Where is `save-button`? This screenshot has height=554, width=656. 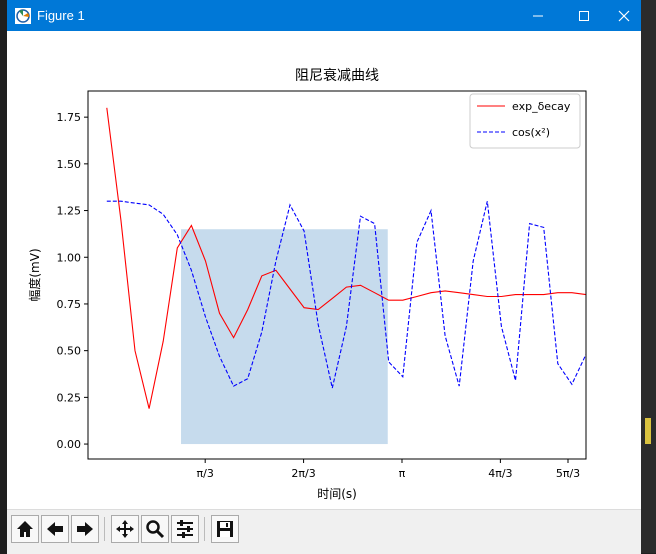
save-button is located at coordinates (225, 529).